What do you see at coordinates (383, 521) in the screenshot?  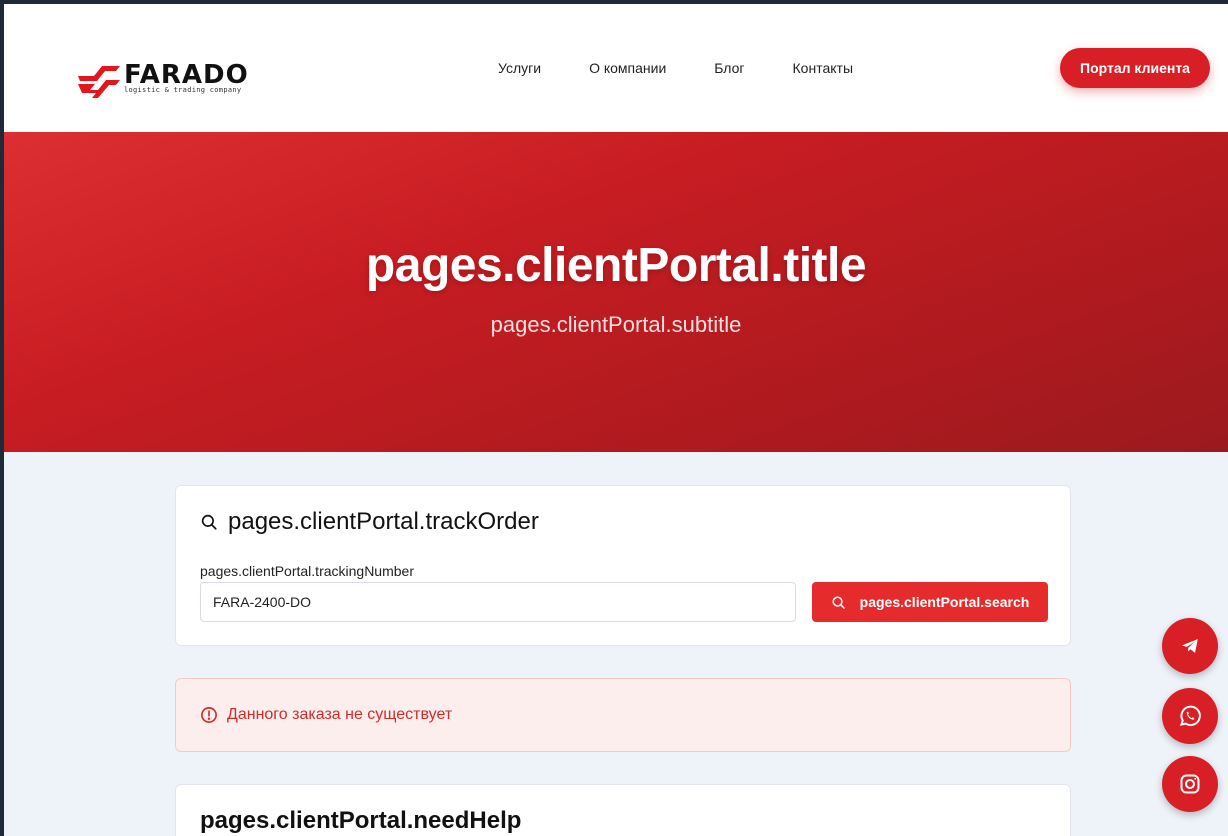 I see `track-order-title: pages.clientPortal.trackOrder` at bounding box center [383, 521].